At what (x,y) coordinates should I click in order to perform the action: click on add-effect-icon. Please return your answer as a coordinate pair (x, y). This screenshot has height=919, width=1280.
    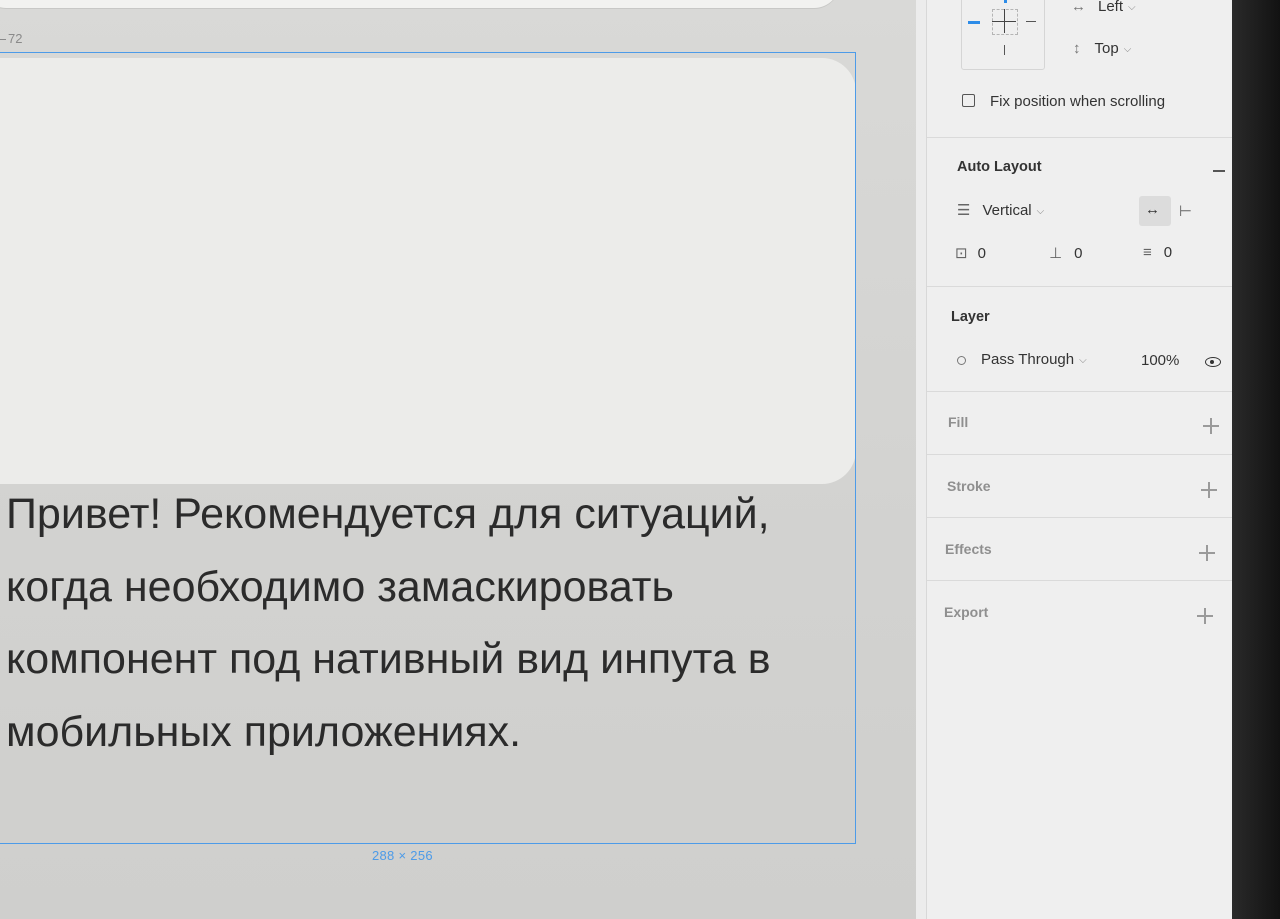
    Looking at the image, I should click on (1207, 553).